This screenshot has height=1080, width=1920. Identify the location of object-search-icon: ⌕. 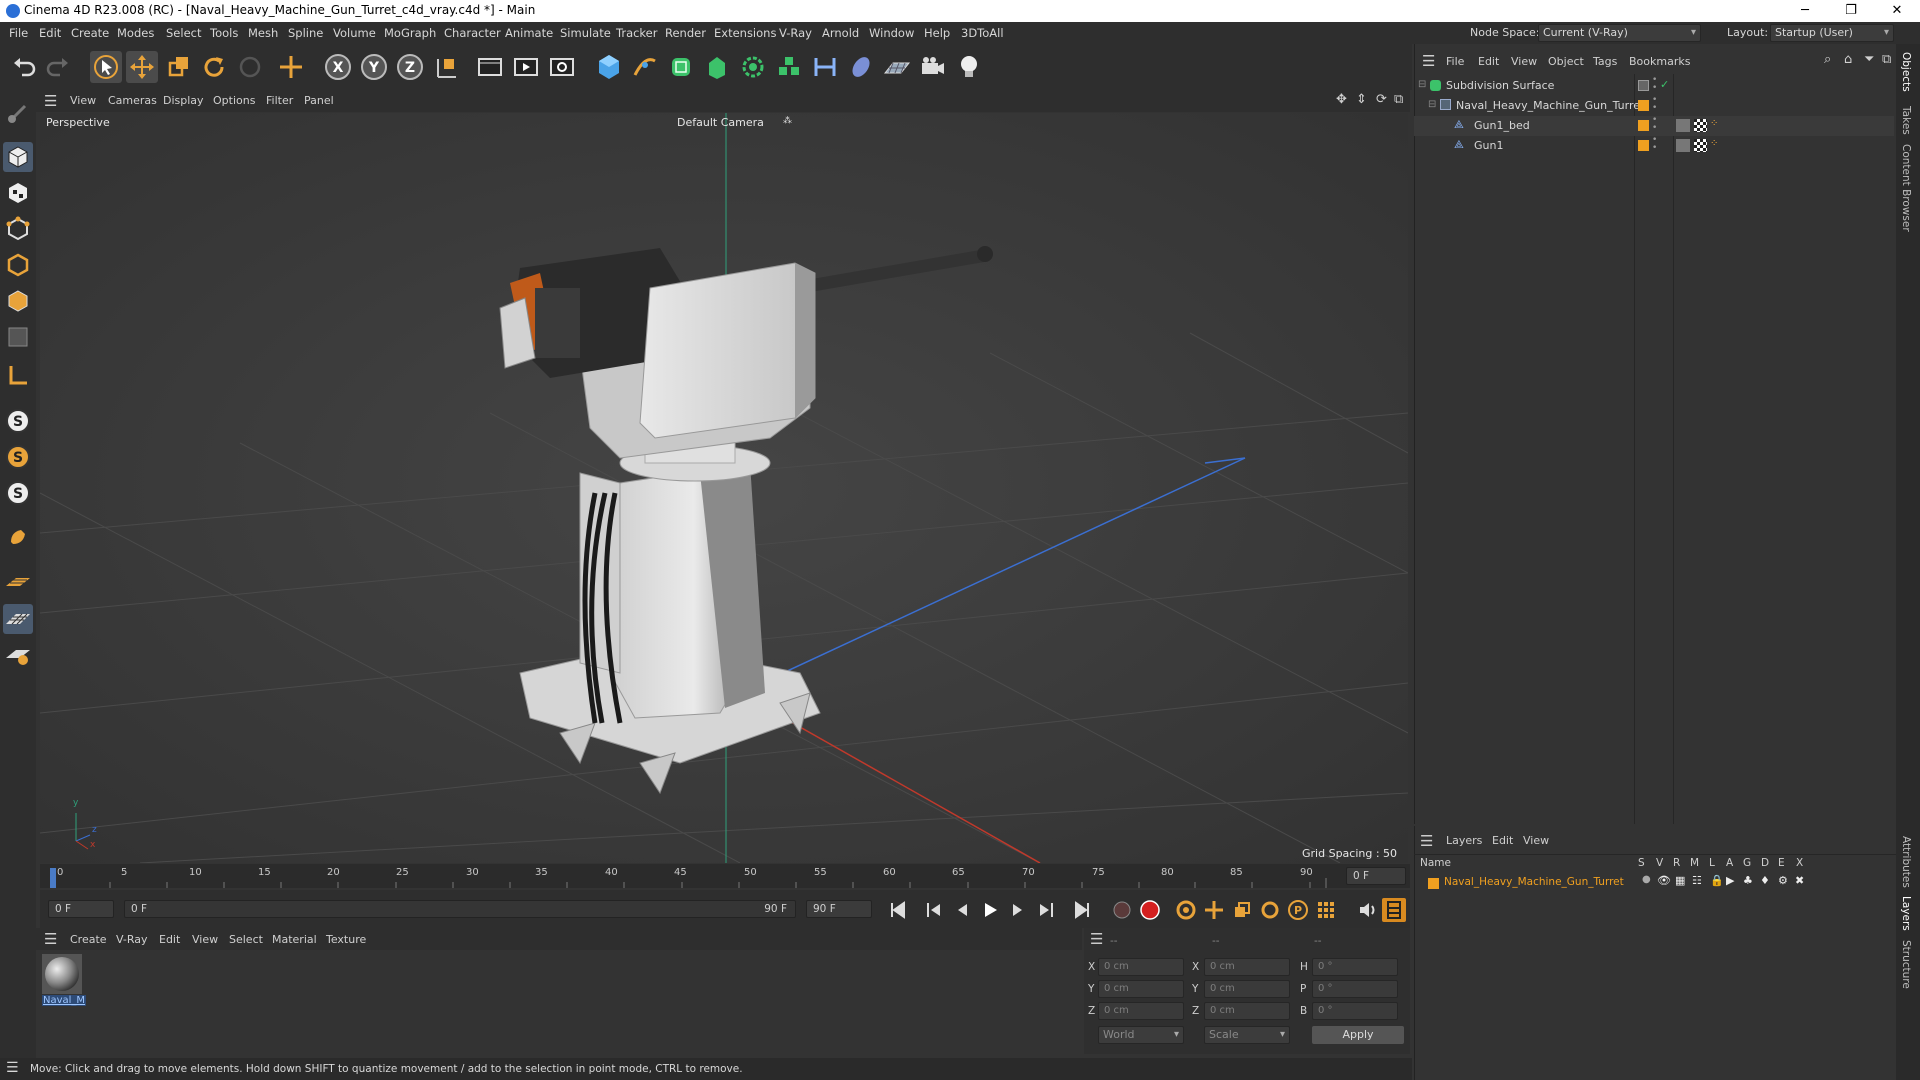
(1827, 59).